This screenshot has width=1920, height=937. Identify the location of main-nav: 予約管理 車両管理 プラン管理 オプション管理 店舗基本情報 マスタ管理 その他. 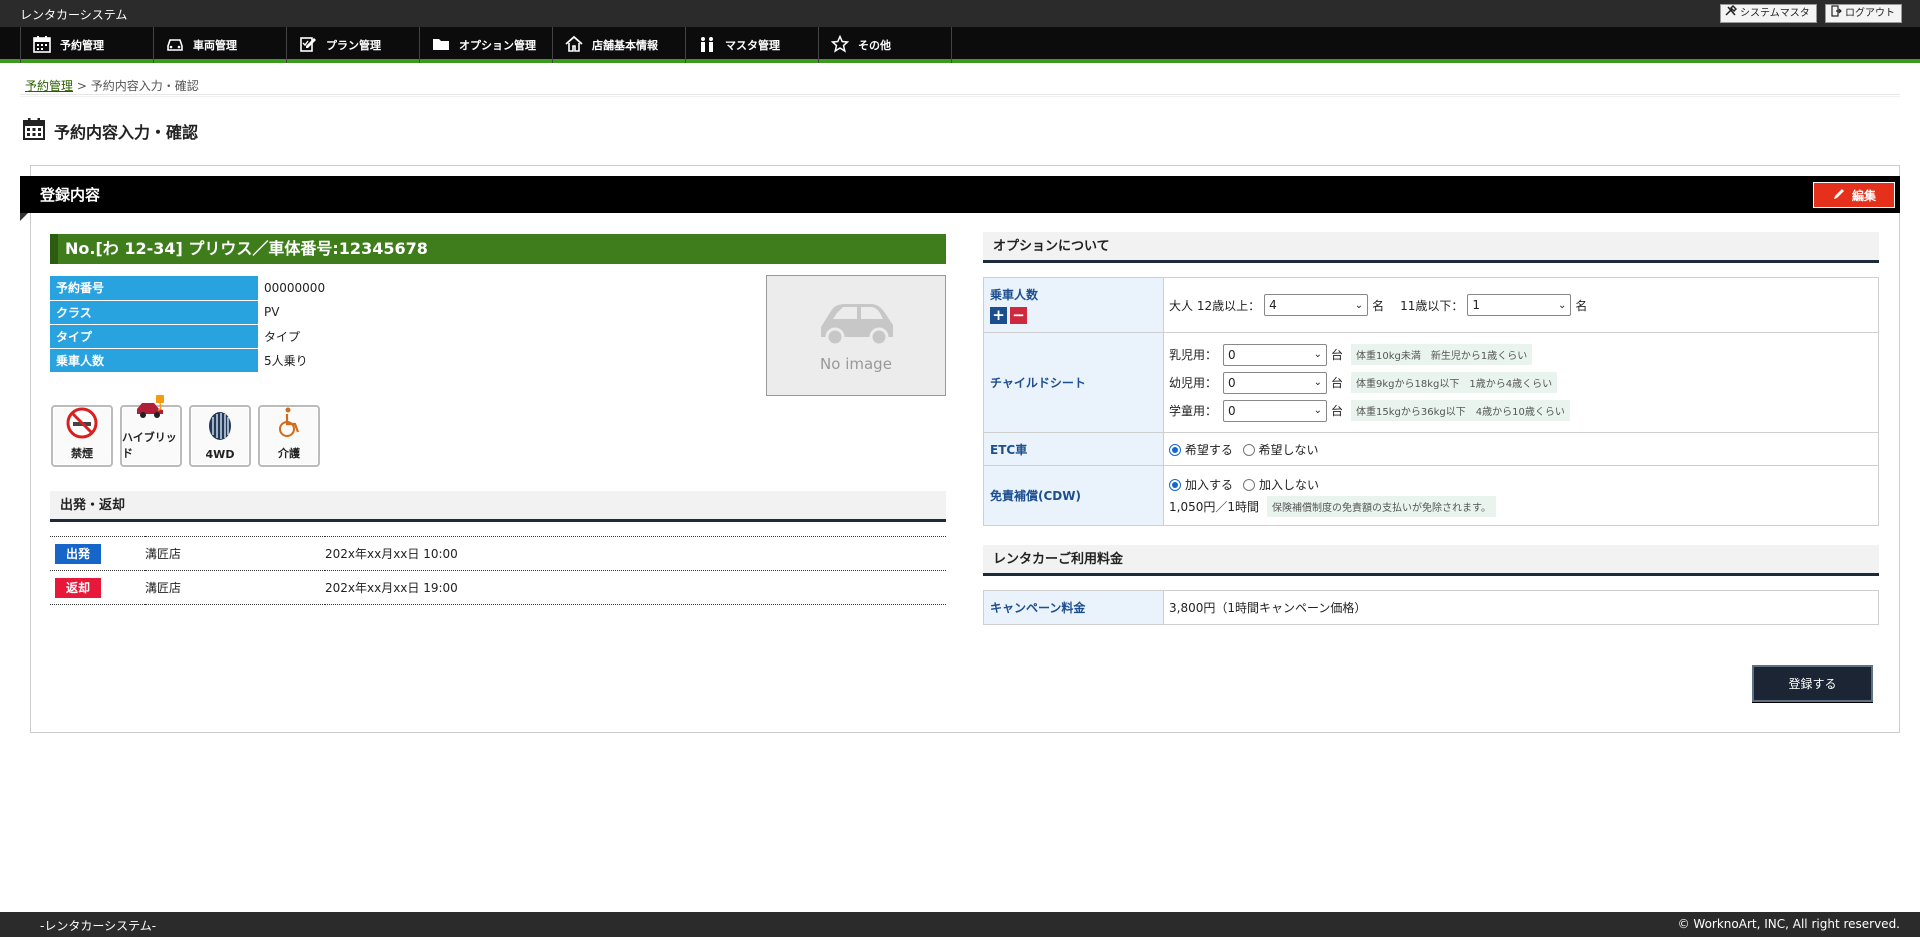
(960, 45).